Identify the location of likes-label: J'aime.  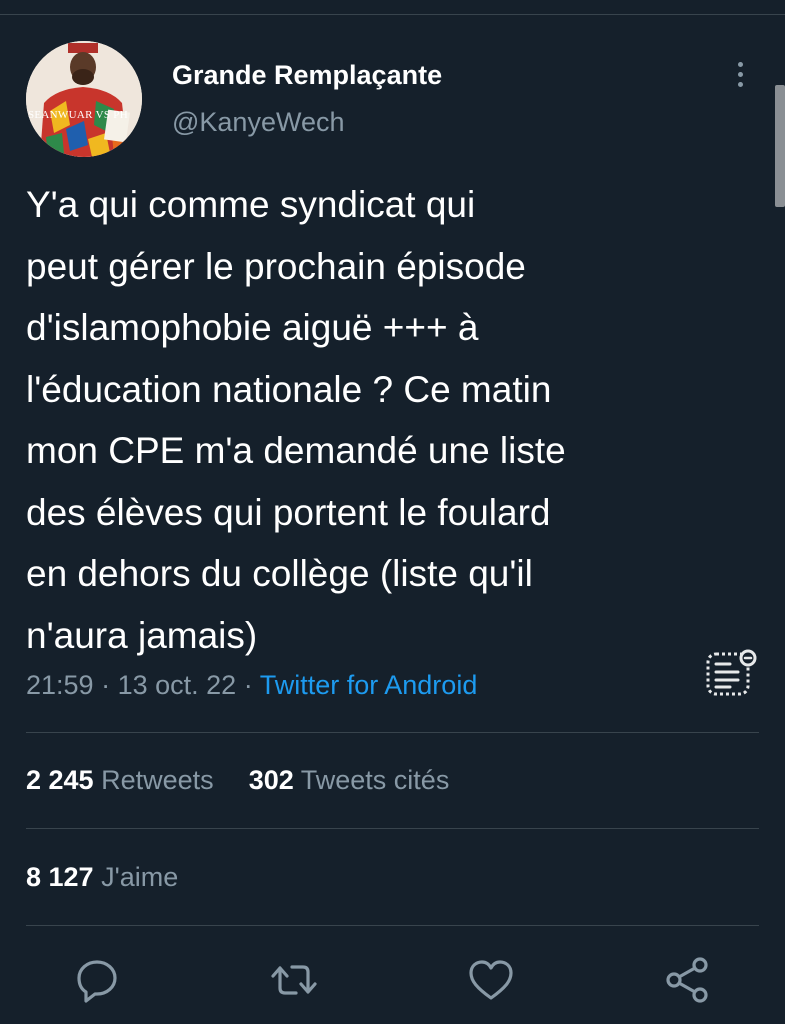
(140, 877).